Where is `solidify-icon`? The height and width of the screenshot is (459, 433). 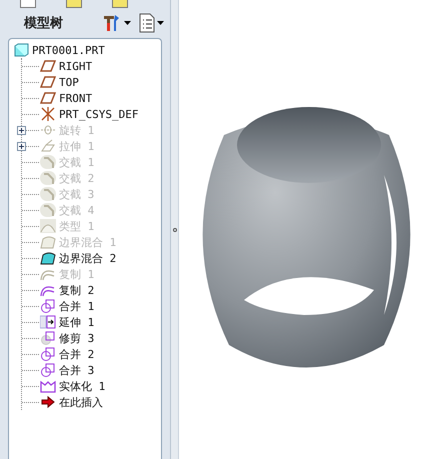
solidify-icon is located at coordinates (48, 386).